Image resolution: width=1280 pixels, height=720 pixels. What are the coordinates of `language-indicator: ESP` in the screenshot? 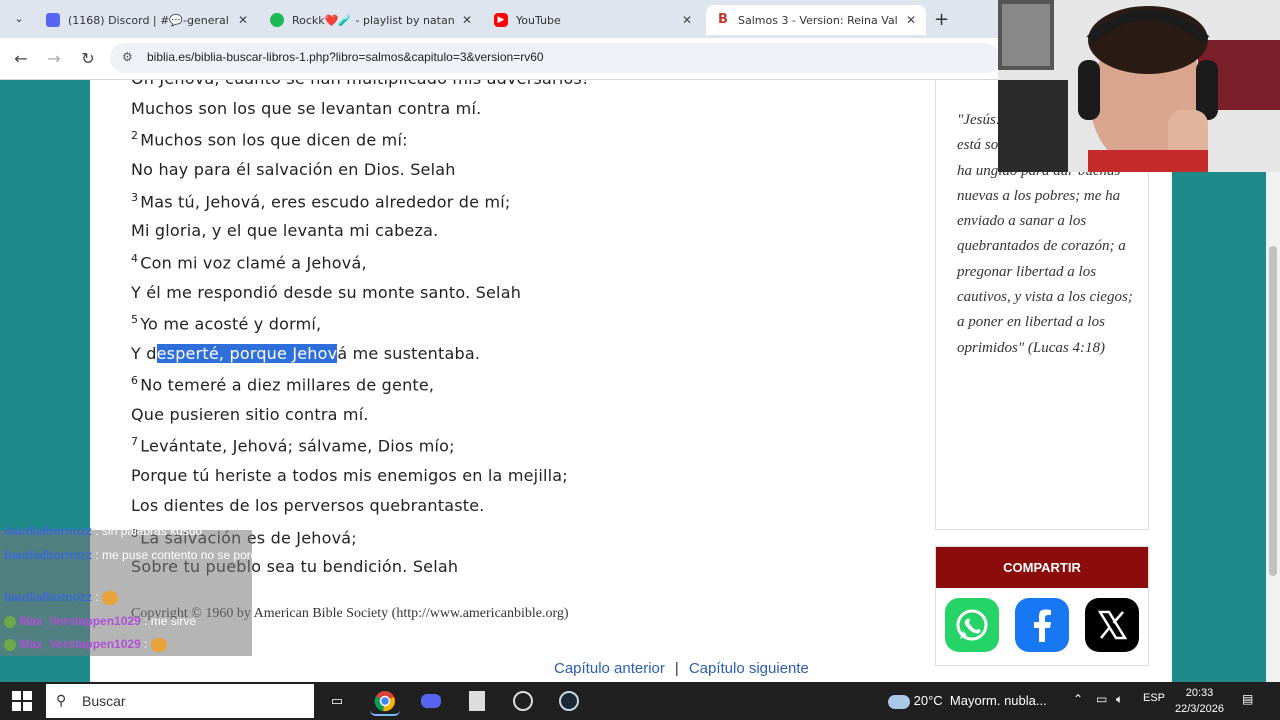 It's located at (1154, 698).